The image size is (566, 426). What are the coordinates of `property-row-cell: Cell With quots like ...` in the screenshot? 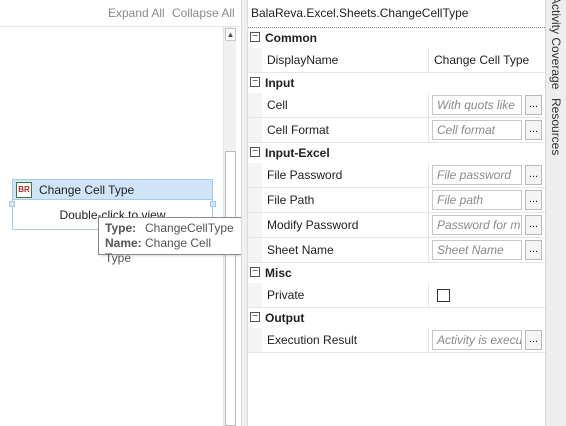 It's located at (396, 105).